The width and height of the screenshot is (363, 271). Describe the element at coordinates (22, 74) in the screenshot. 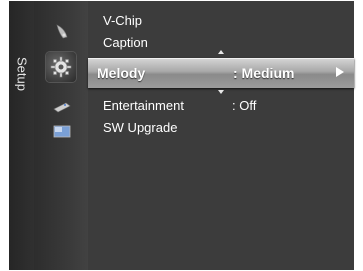

I see `sidebar-title: Setup` at that location.